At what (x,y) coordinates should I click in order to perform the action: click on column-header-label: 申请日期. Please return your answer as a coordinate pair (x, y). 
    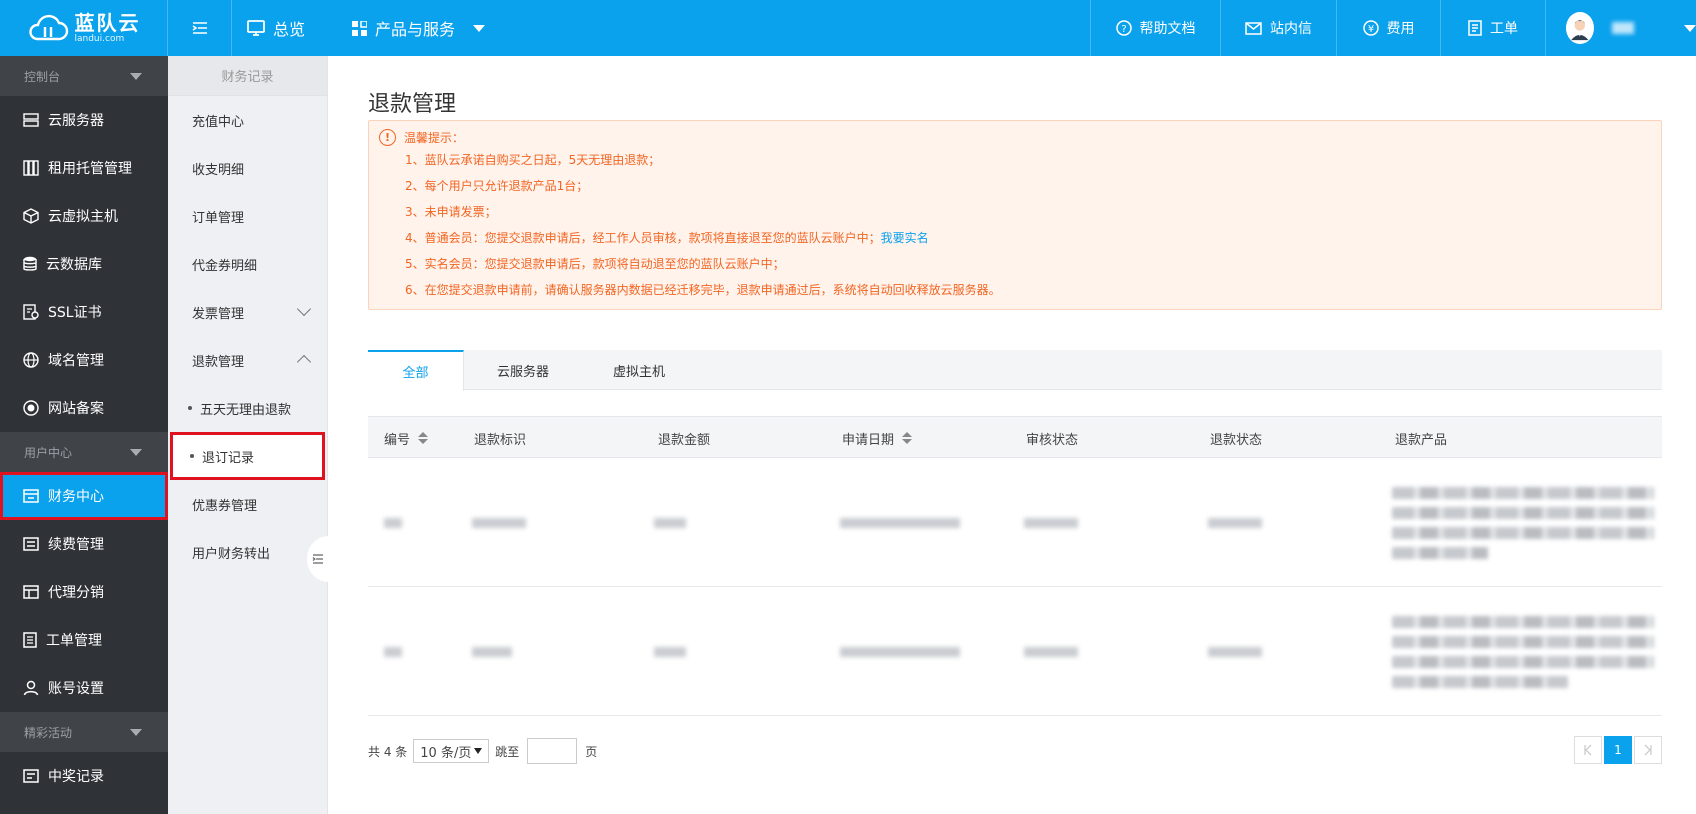
    Looking at the image, I should click on (868, 440).